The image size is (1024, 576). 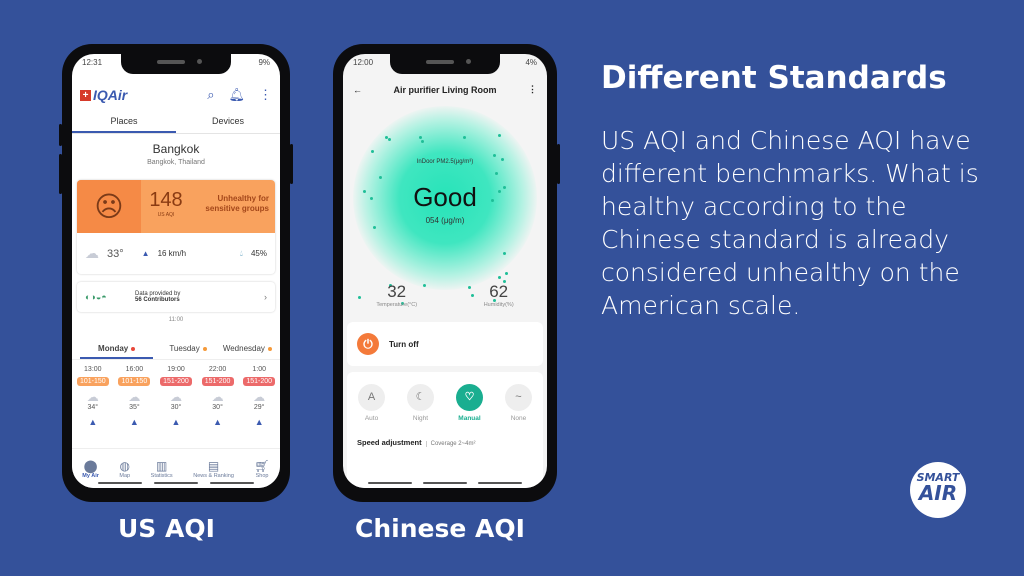 I want to click on contributors-row: ◐◑◒◓ Data provided by 56 Contributors ›, so click(x=176, y=297).